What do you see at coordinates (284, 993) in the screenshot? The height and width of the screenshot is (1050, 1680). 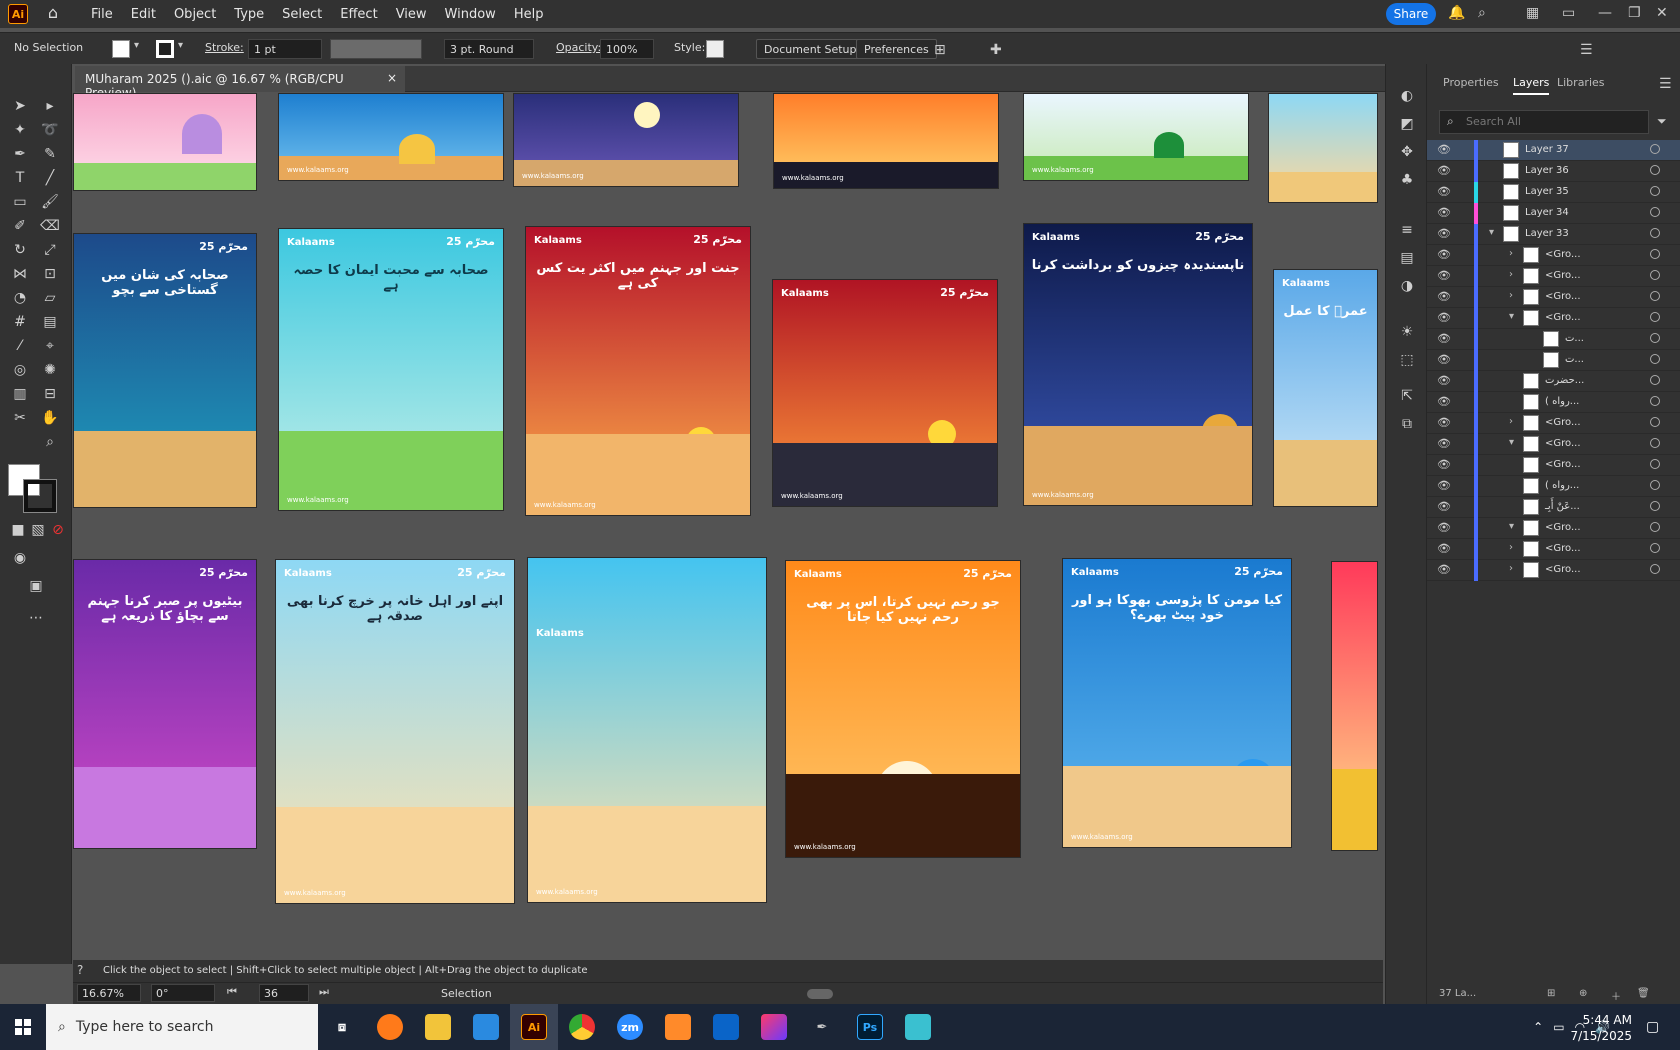 I see `artboard-number: 36` at bounding box center [284, 993].